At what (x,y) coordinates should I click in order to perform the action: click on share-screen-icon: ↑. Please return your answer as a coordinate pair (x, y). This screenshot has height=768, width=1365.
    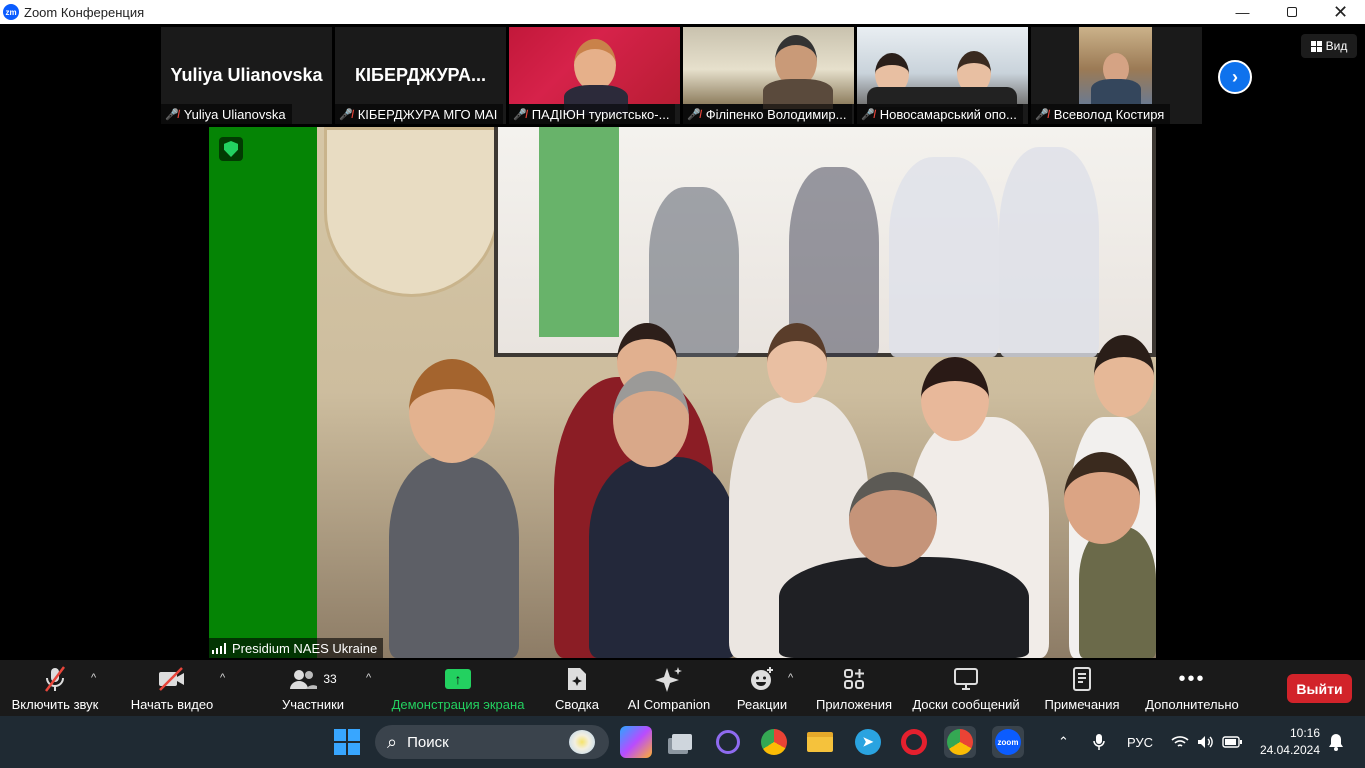
    Looking at the image, I should click on (458, 679).